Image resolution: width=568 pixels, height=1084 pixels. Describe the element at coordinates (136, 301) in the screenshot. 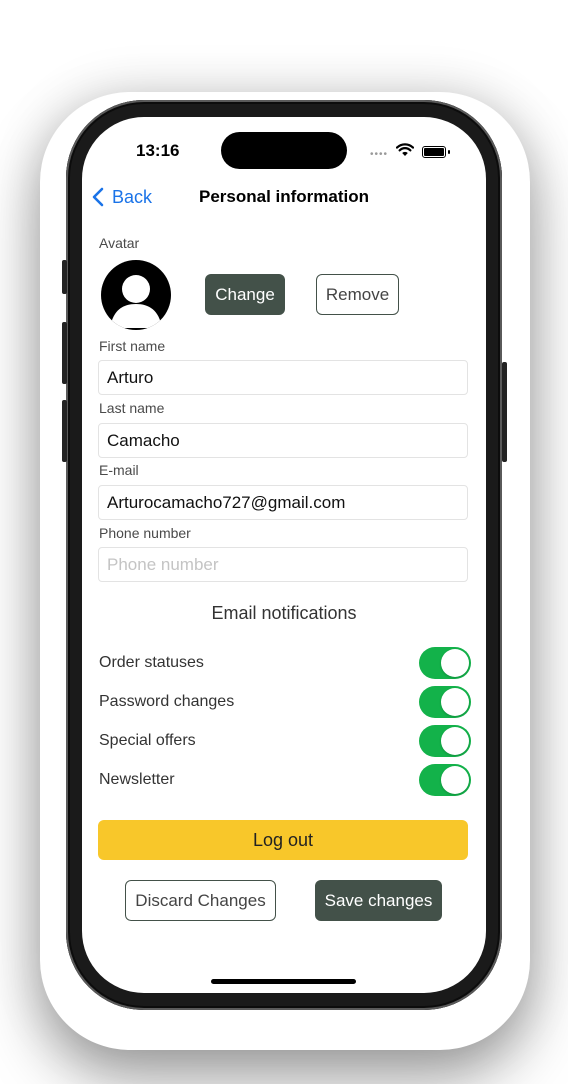

I see `user-silhouette-icon` at that location.